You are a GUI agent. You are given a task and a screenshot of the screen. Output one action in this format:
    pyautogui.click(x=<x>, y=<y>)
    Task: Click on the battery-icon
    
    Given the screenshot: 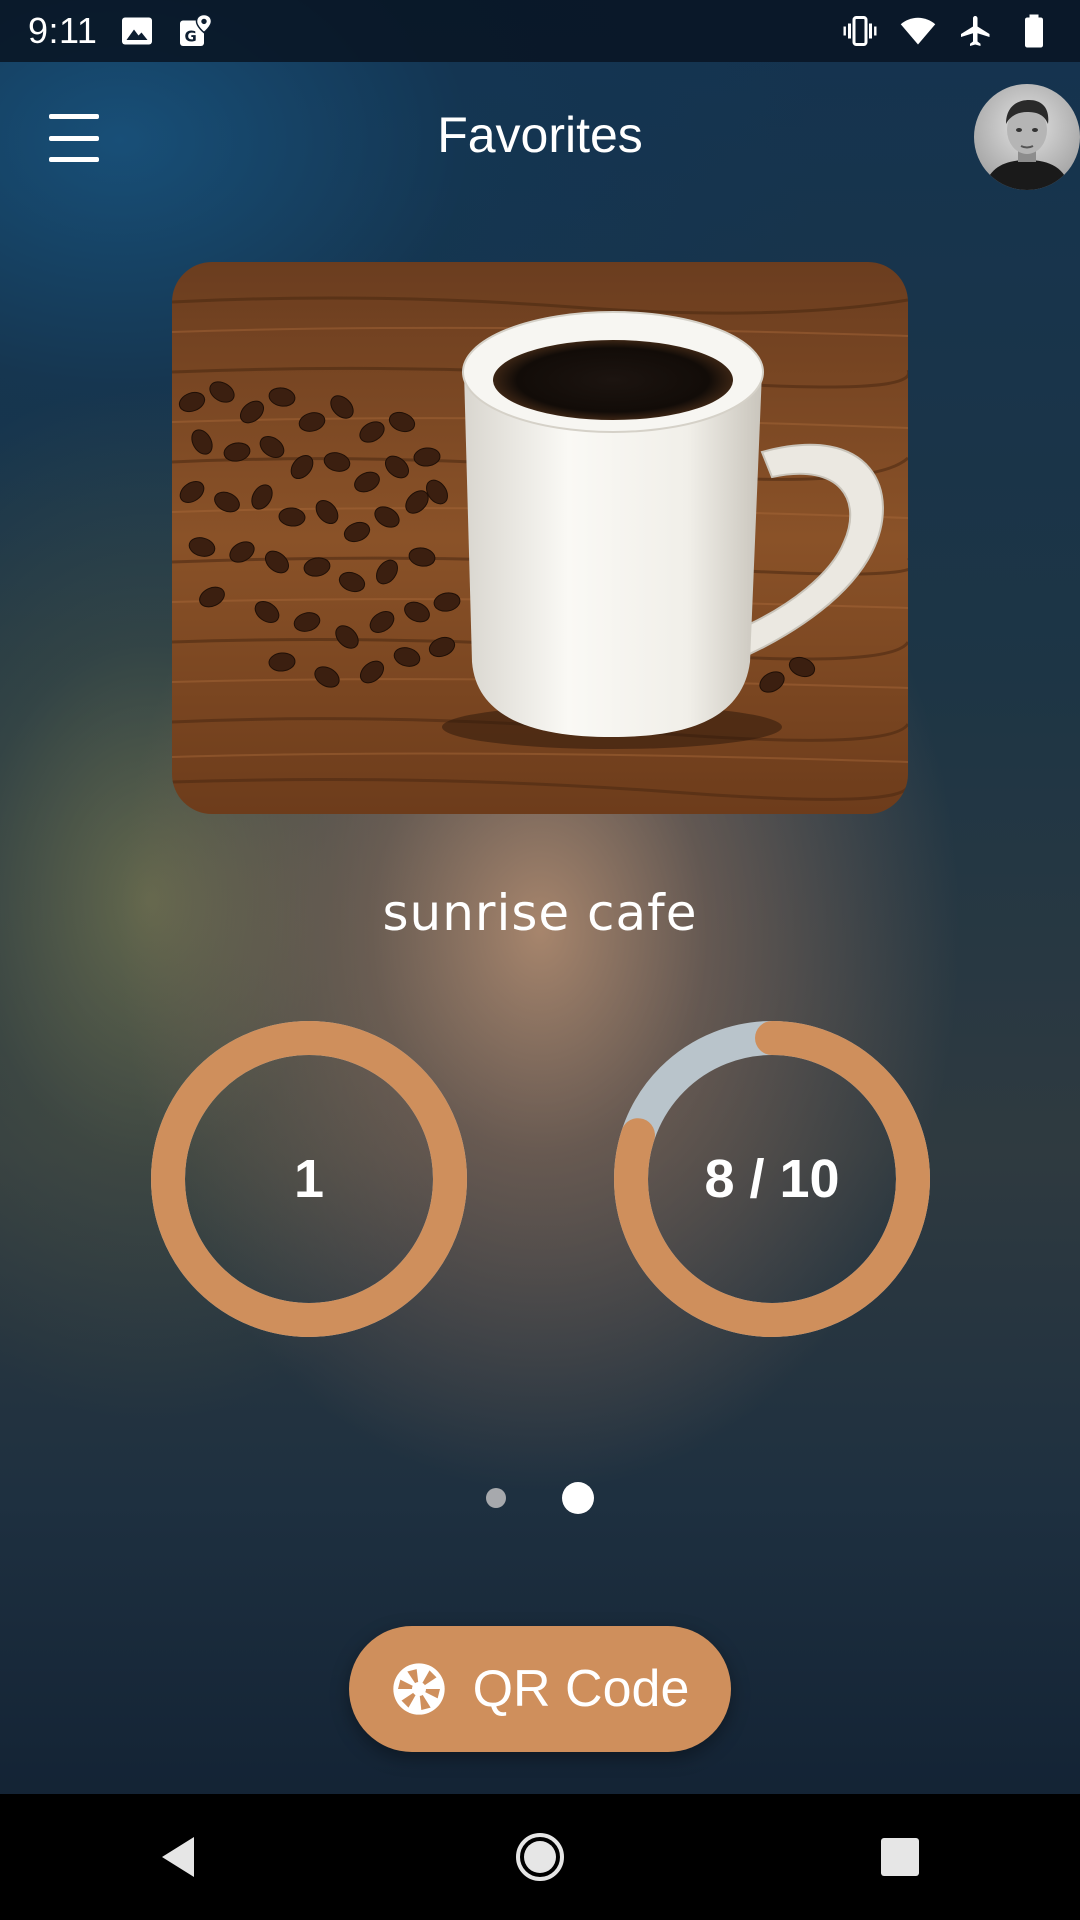 What is the action you would take?
    pyautogui.click(x=1034, y=31)
    